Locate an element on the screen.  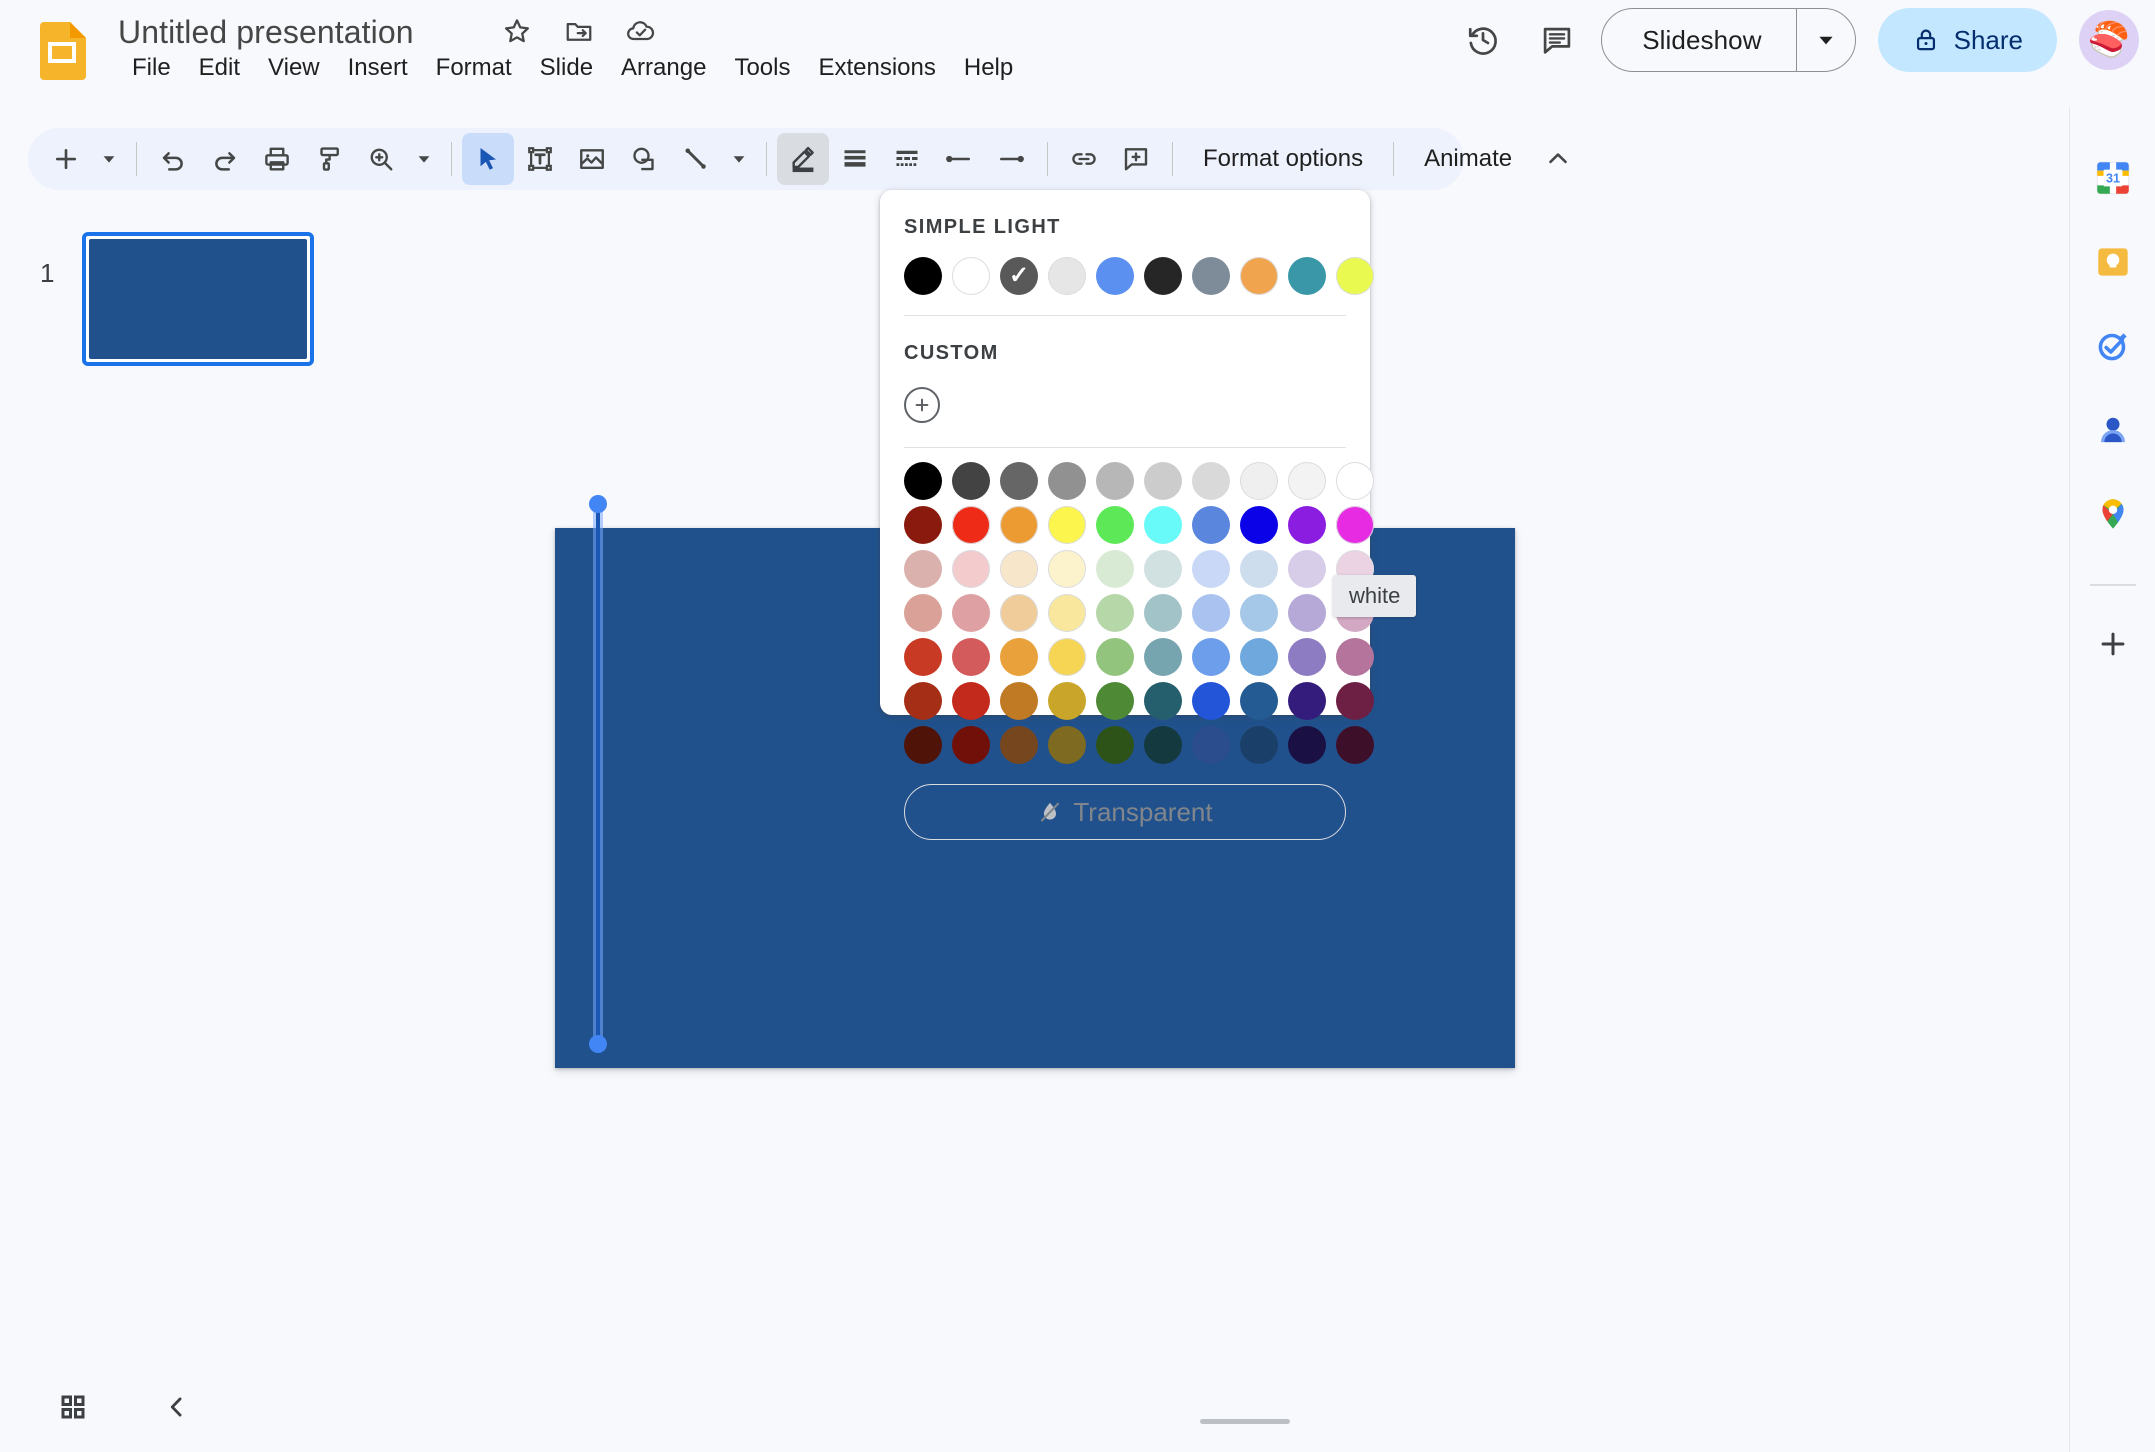
color-swatch-r2-c7 is located at coordinates (1259, 569).